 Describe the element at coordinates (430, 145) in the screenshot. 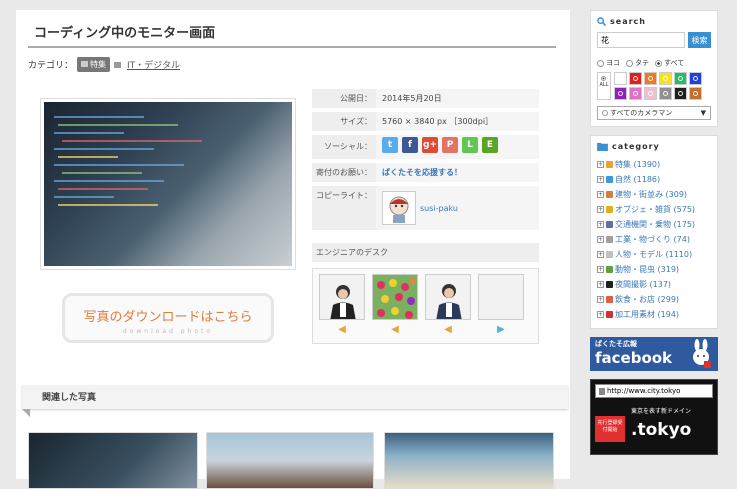

I see `googleplus-icon: g+` at that location.